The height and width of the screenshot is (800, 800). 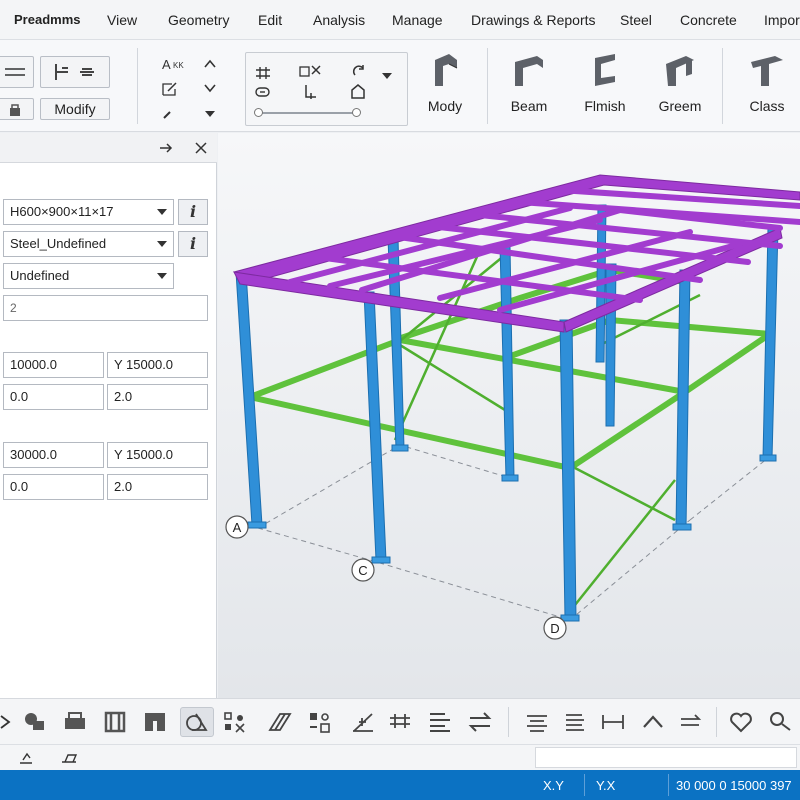 I want to click on eraser-icon, so click(x=69, y=758).